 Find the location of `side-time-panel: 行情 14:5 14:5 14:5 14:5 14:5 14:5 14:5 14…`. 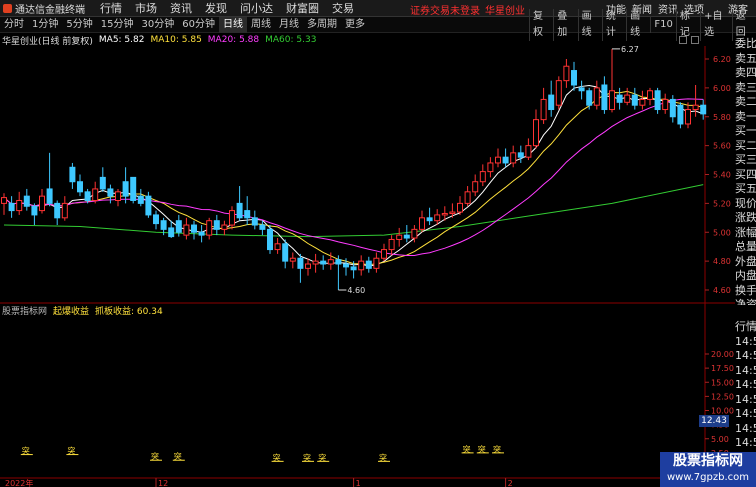

side-time-panel: 行情 14:5 14:5 14:5 14:5 14:5 14:5 14:5 14… is located at coordinates (745, 387).